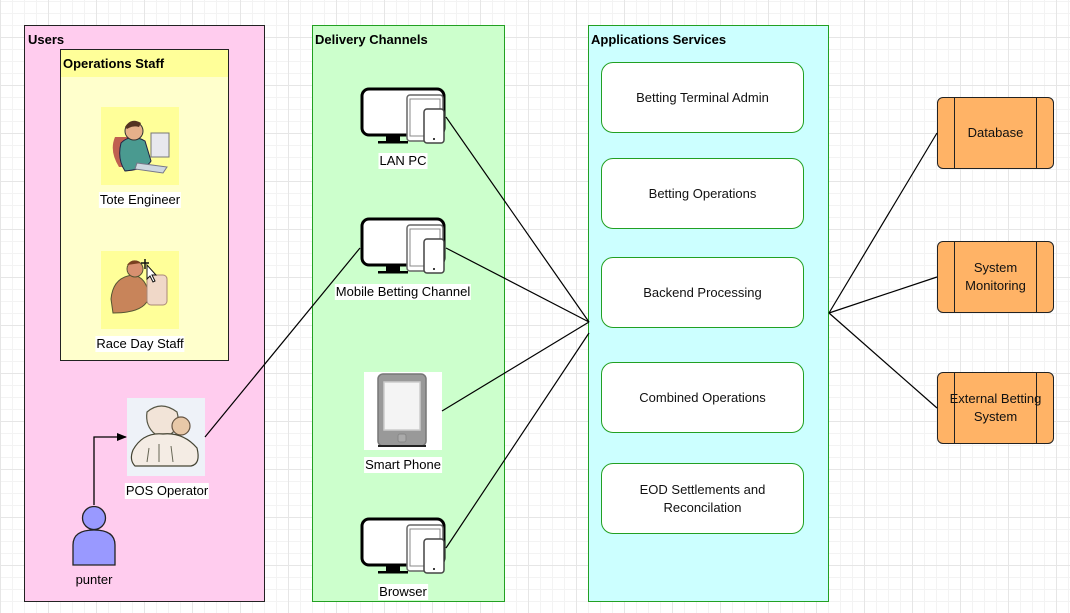 The image size is (1070, 613). I want to click on external-label: Database, so click(995, 132).